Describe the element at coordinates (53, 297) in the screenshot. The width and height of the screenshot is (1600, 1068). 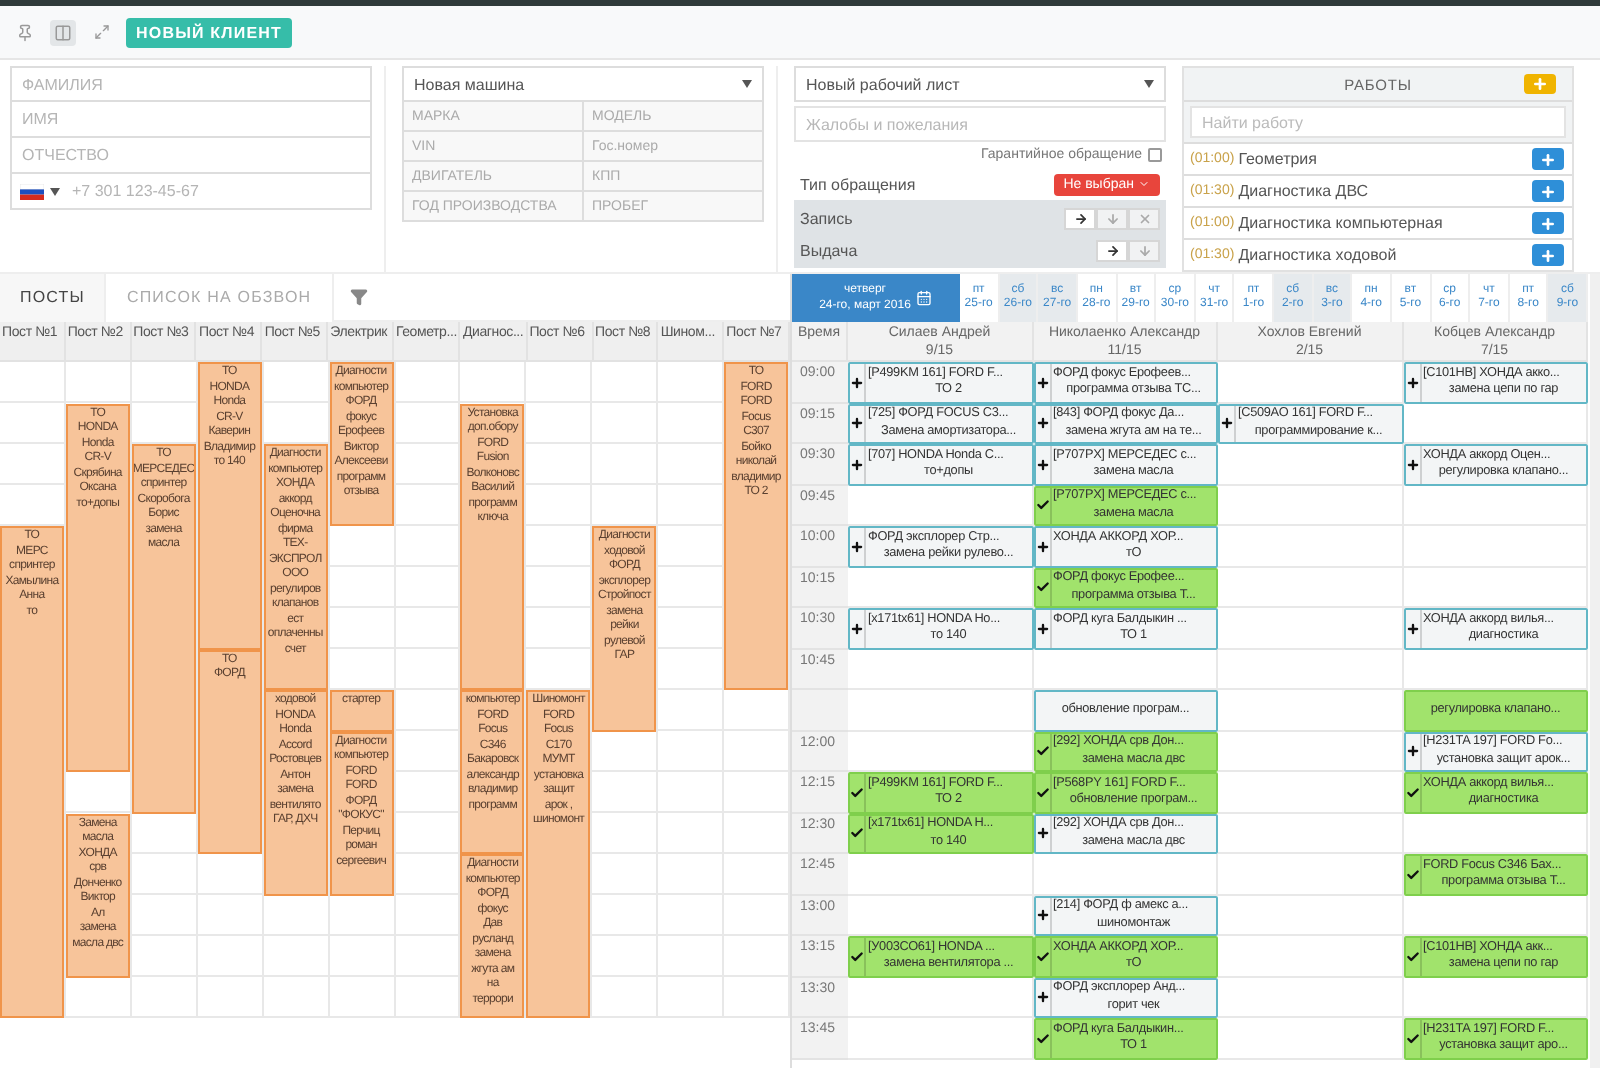
I see `tab: ПОСТЫ` at that location.